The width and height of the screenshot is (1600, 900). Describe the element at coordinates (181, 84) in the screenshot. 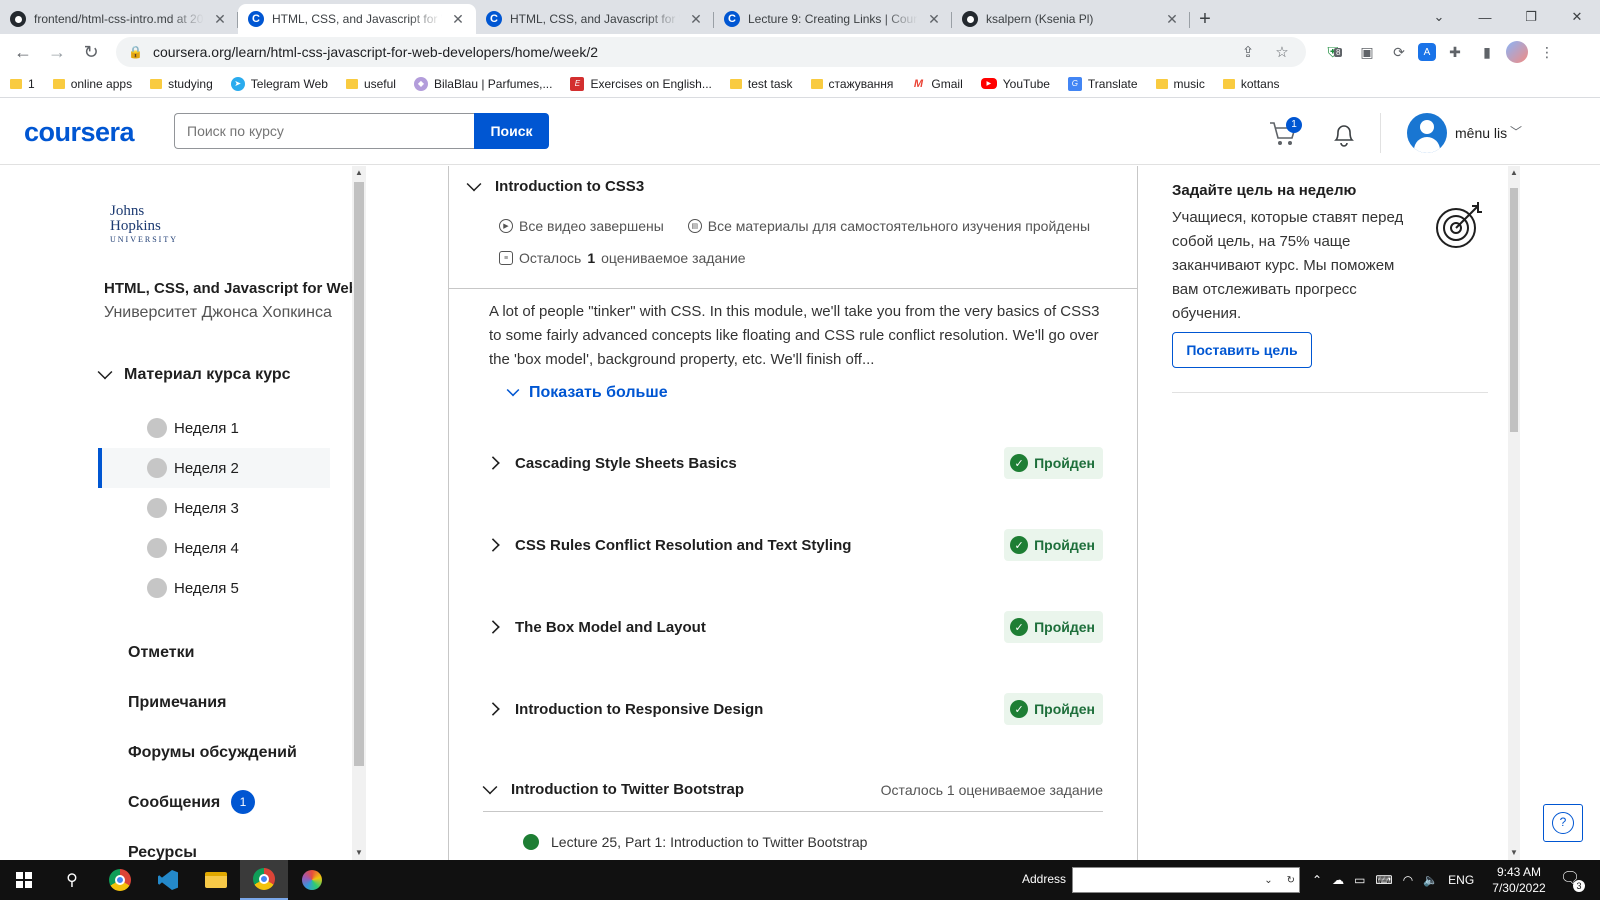

I see `bookmark-item: studying` at that location.